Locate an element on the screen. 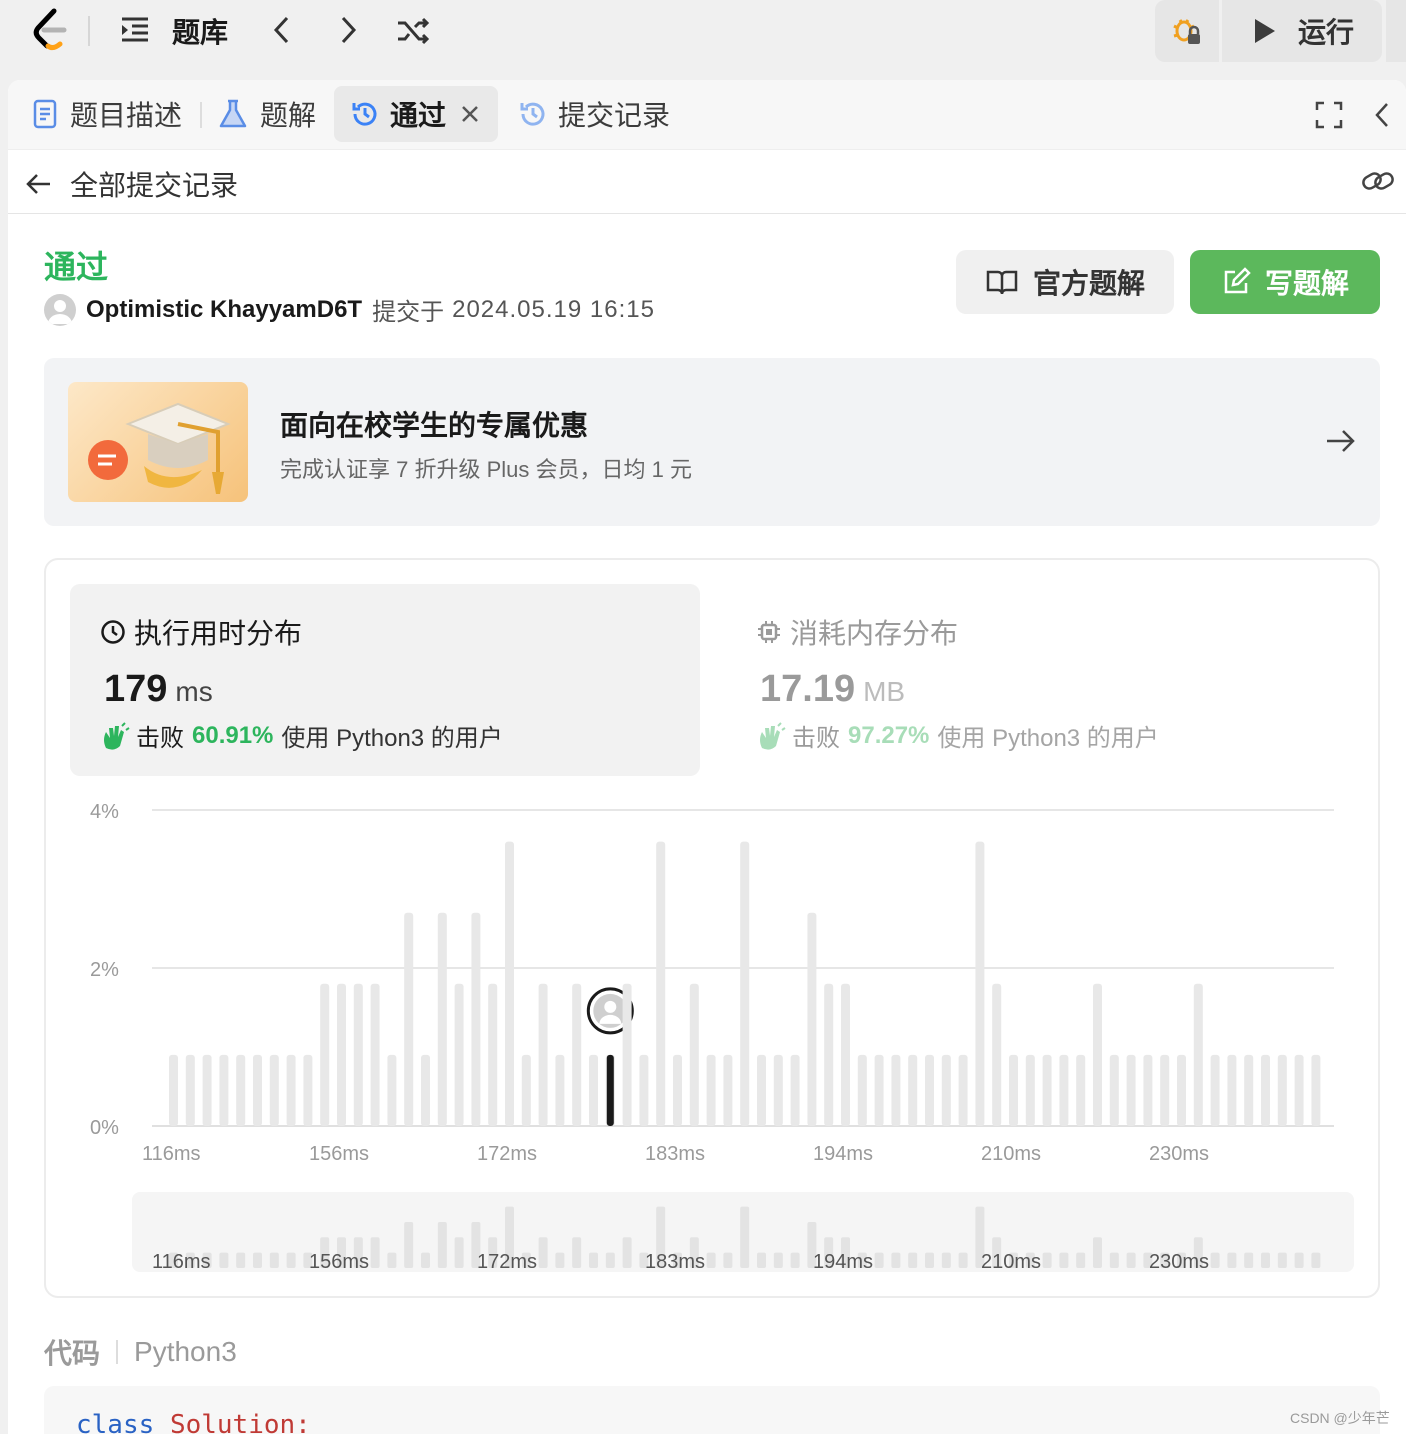  code-block: class Solution: is located at coordinates (712, 1410).